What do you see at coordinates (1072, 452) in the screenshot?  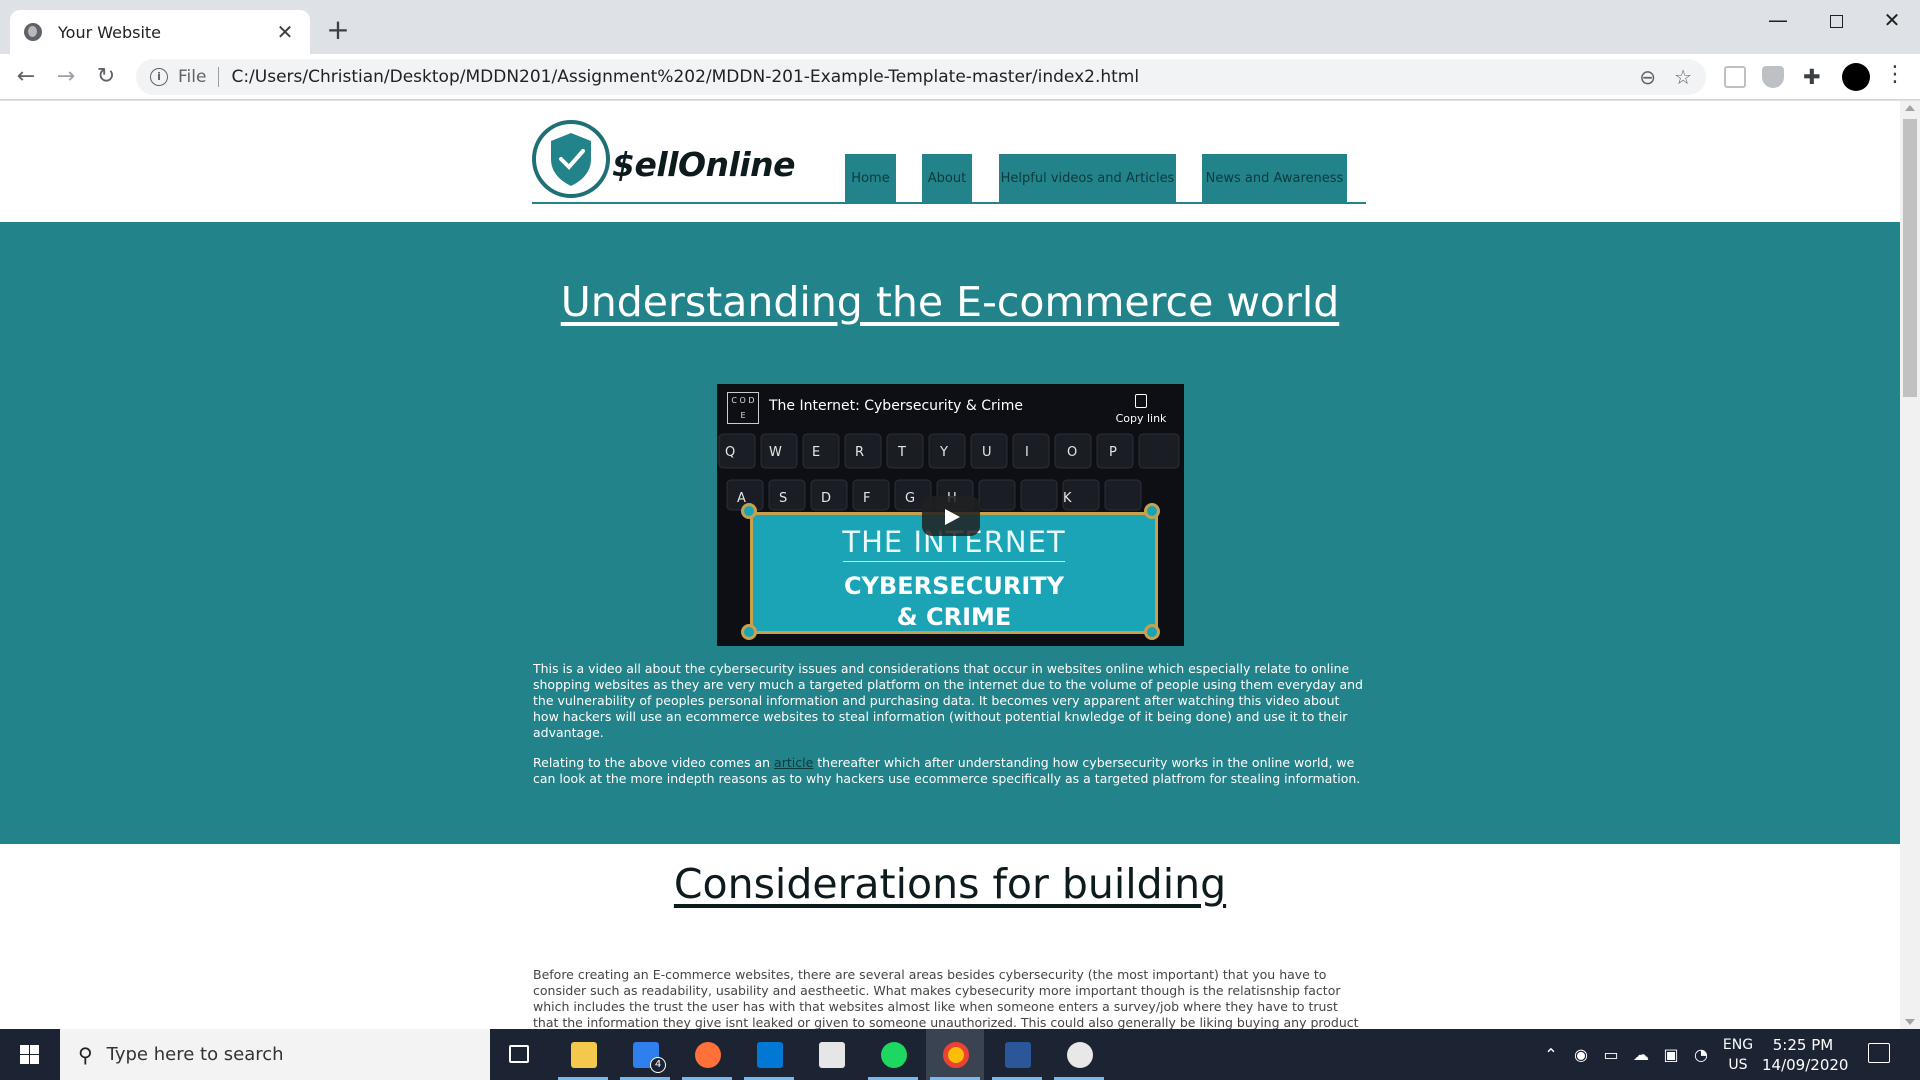 I see `svg-text: O` at bounding box center [1072, 452].